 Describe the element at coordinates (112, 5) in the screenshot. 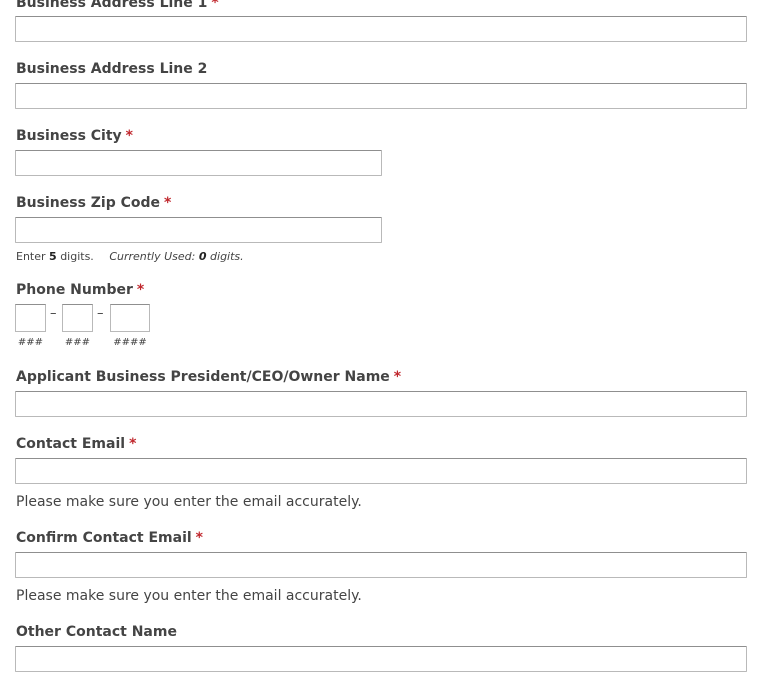

I see `address-line-1-label-text: Business Address Line 1` at that location.